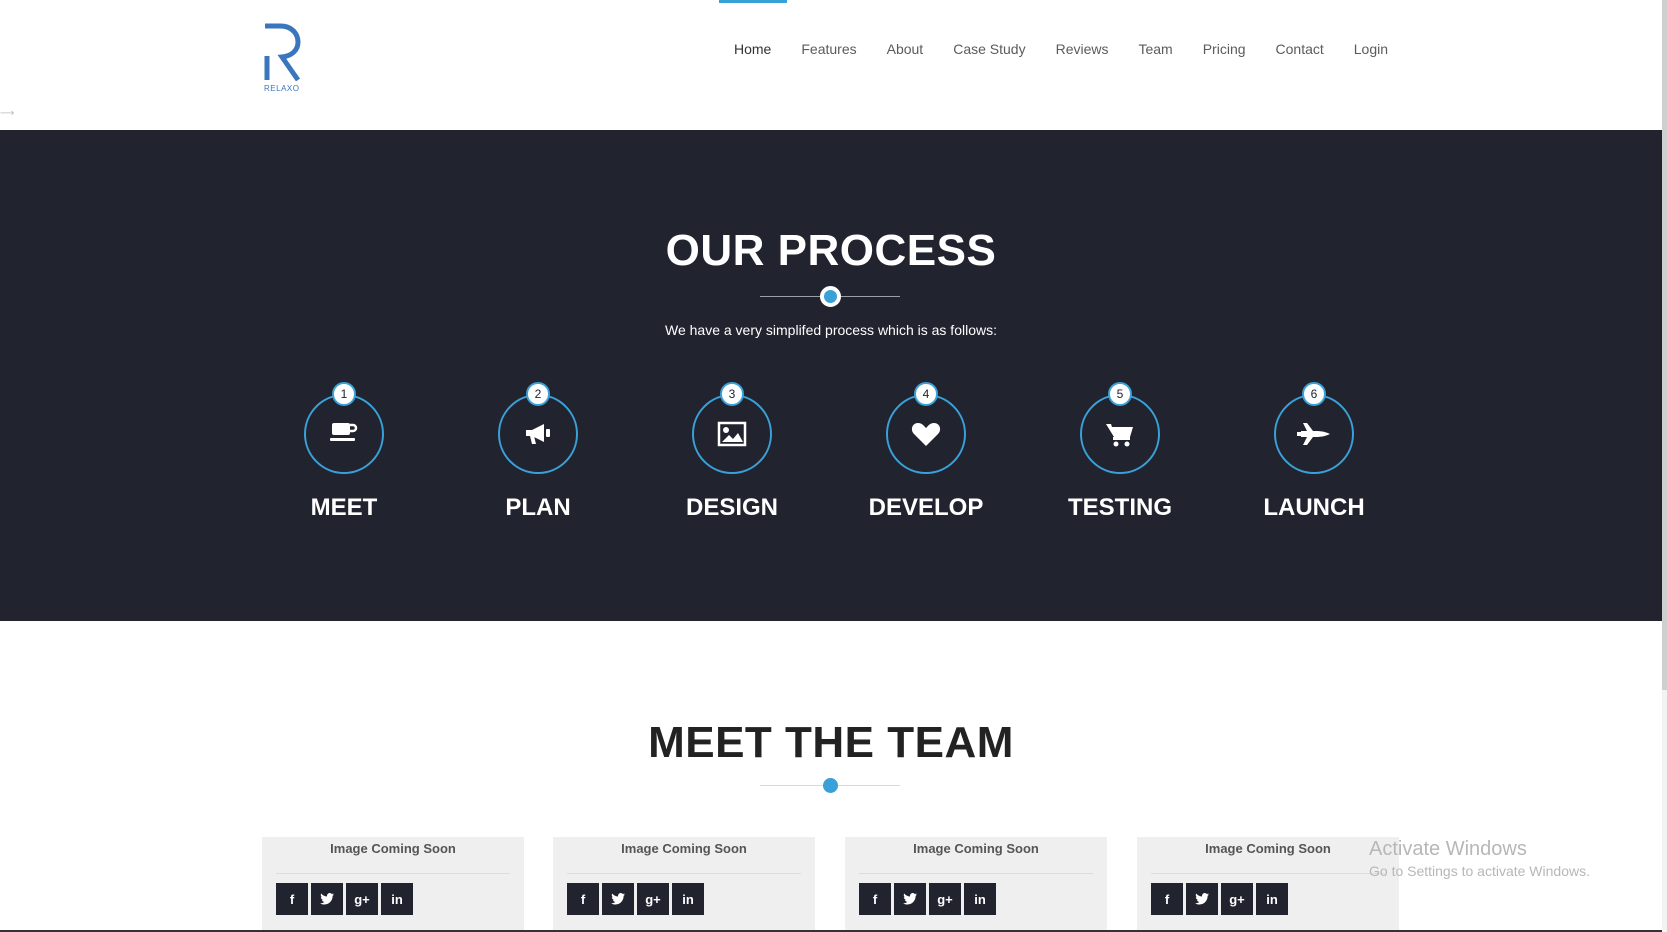 This screenshot has width=1667, height=932. I want to click on process-divider, so click(830, 296).